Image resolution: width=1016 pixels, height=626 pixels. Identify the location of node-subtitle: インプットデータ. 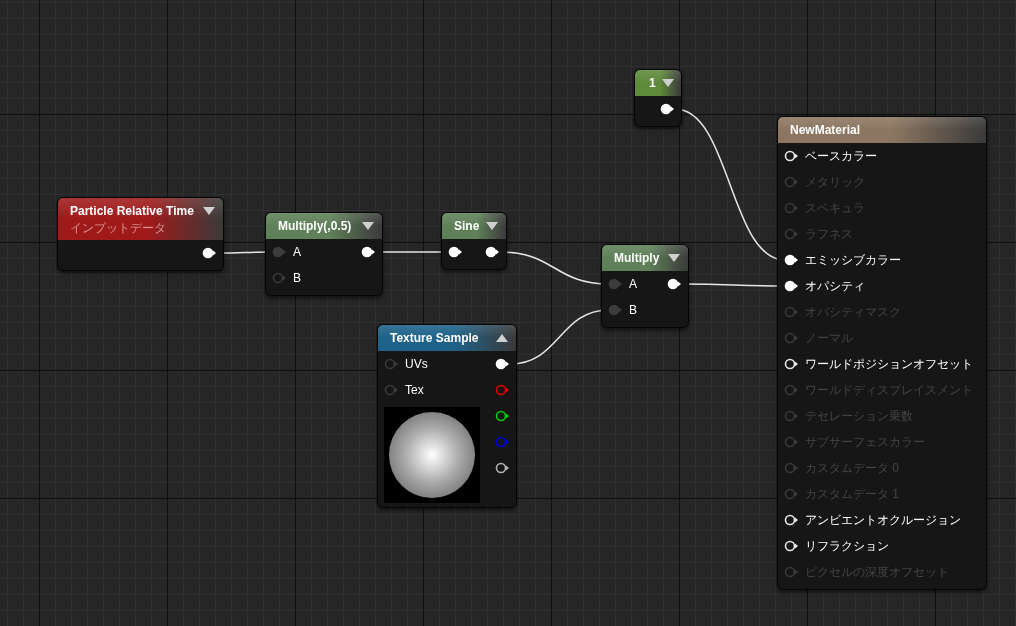
(118, 228).